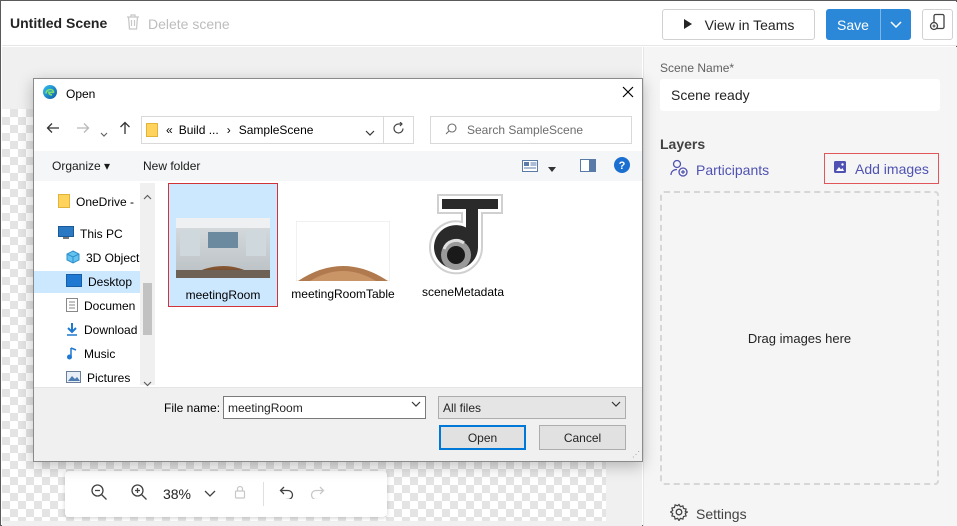 Image resolution: width=957 pixels, height=526 pixels. What do you see at coordinates (73, 258) in the screenshot?
I see `cube-icon` at bounding box center [73, 258].